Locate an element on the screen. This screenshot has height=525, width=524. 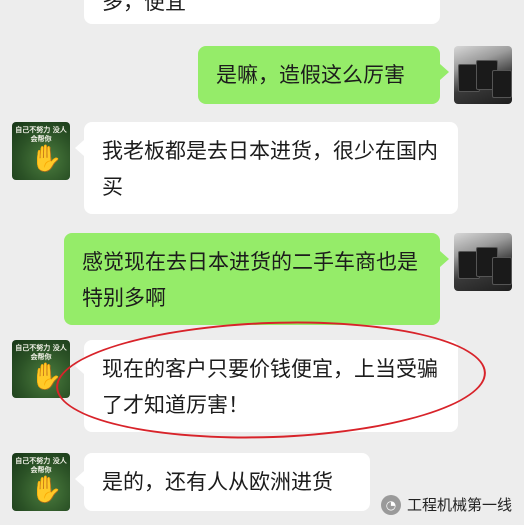
message-bubble-received: 是的，还有人从欧洲进货 is located at coordinates (227, 482).